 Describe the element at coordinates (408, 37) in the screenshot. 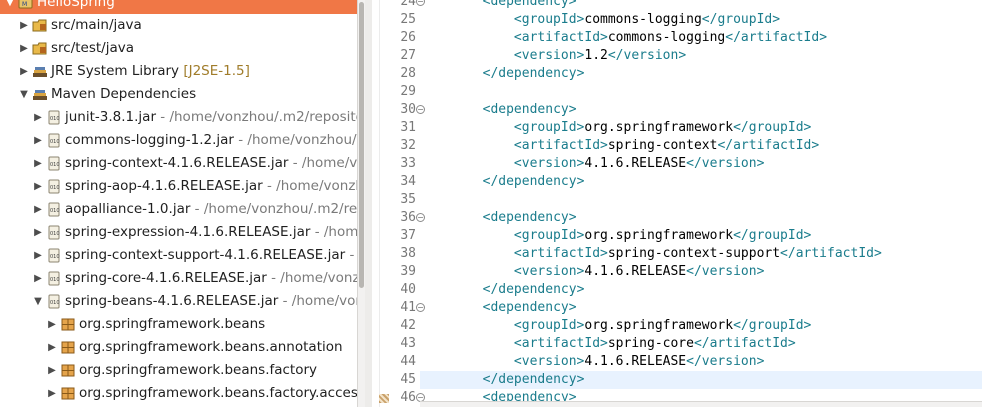

I see `line-number: 26` at that location.